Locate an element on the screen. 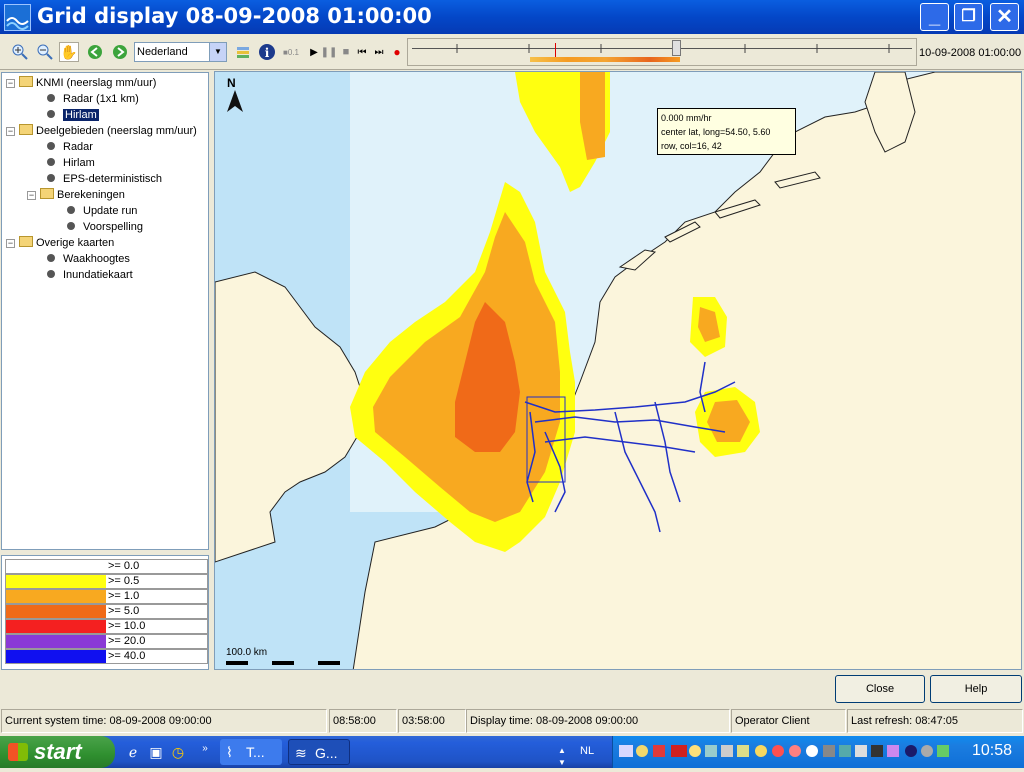 The image size is (1024, 772). tooltip-rowcol: row, col=16, 42 is located at coordinates (691, 146).